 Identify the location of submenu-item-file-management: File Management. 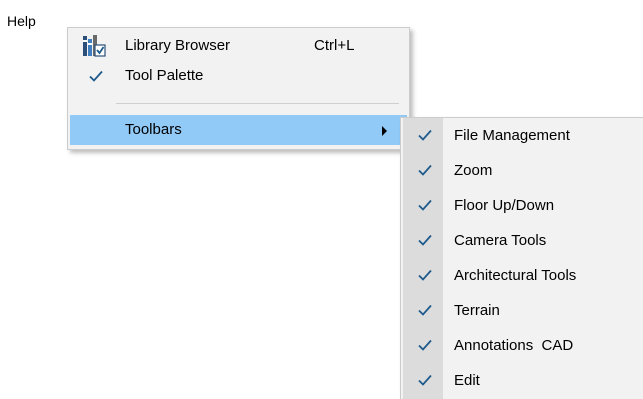
(523, 135).